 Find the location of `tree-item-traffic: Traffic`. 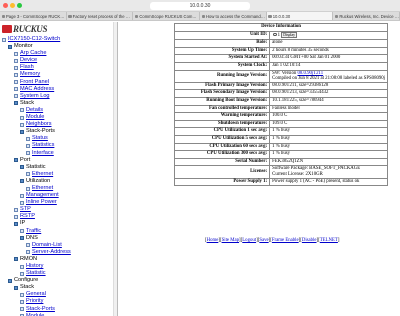

tree-item-traffic: Traffic is located at coordinates (59, 231).